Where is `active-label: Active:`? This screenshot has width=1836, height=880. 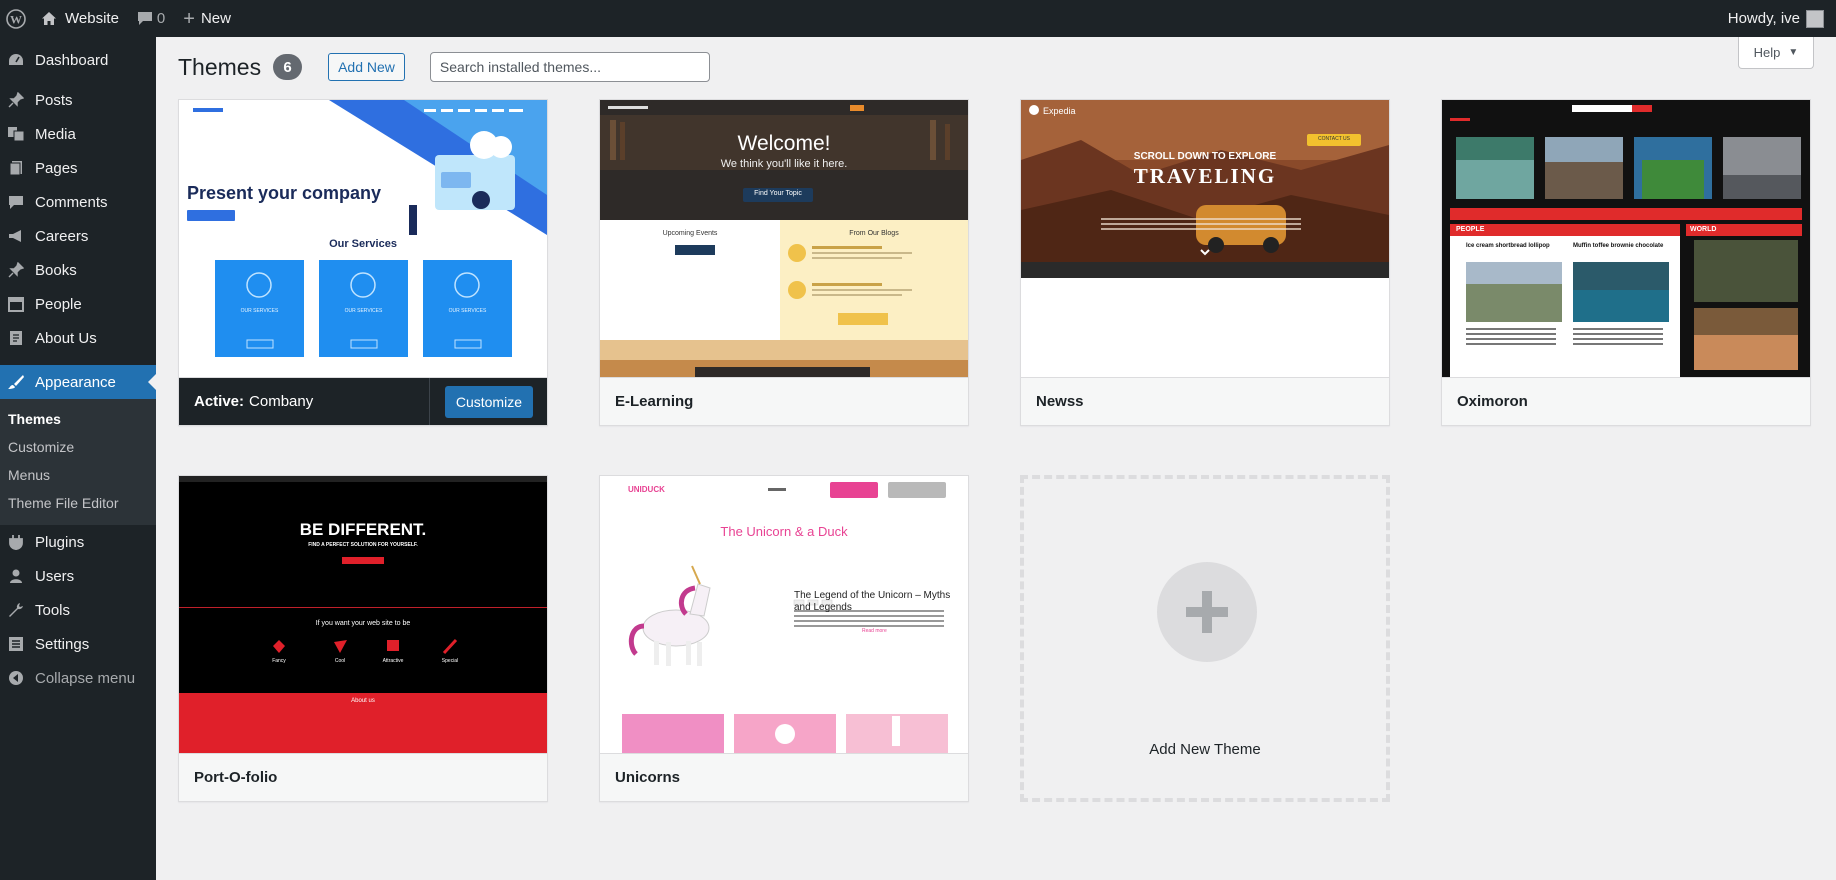
active-label: Active: is located at coordinates (219, 401).